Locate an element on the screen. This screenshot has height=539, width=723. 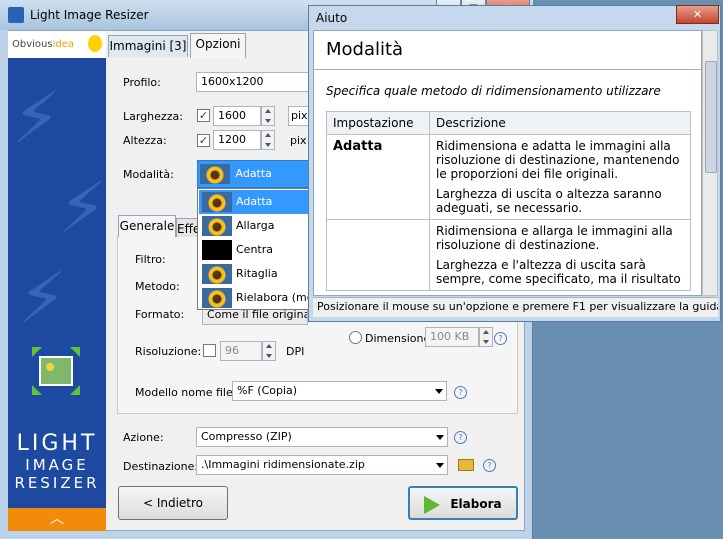
action-select: Compresso (ZIP) is located at coordinates (322, 437).